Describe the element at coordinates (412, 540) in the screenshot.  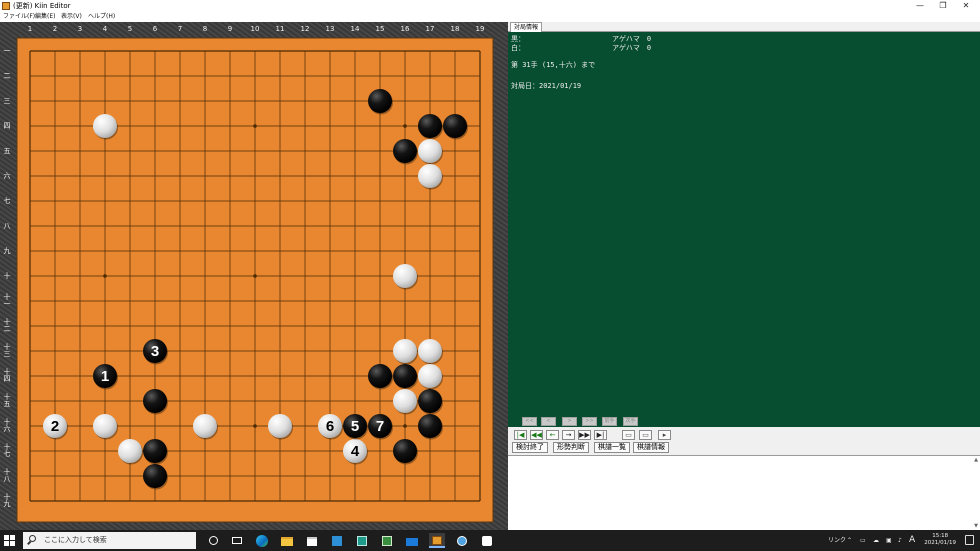
I see `mail-icon` at that location.